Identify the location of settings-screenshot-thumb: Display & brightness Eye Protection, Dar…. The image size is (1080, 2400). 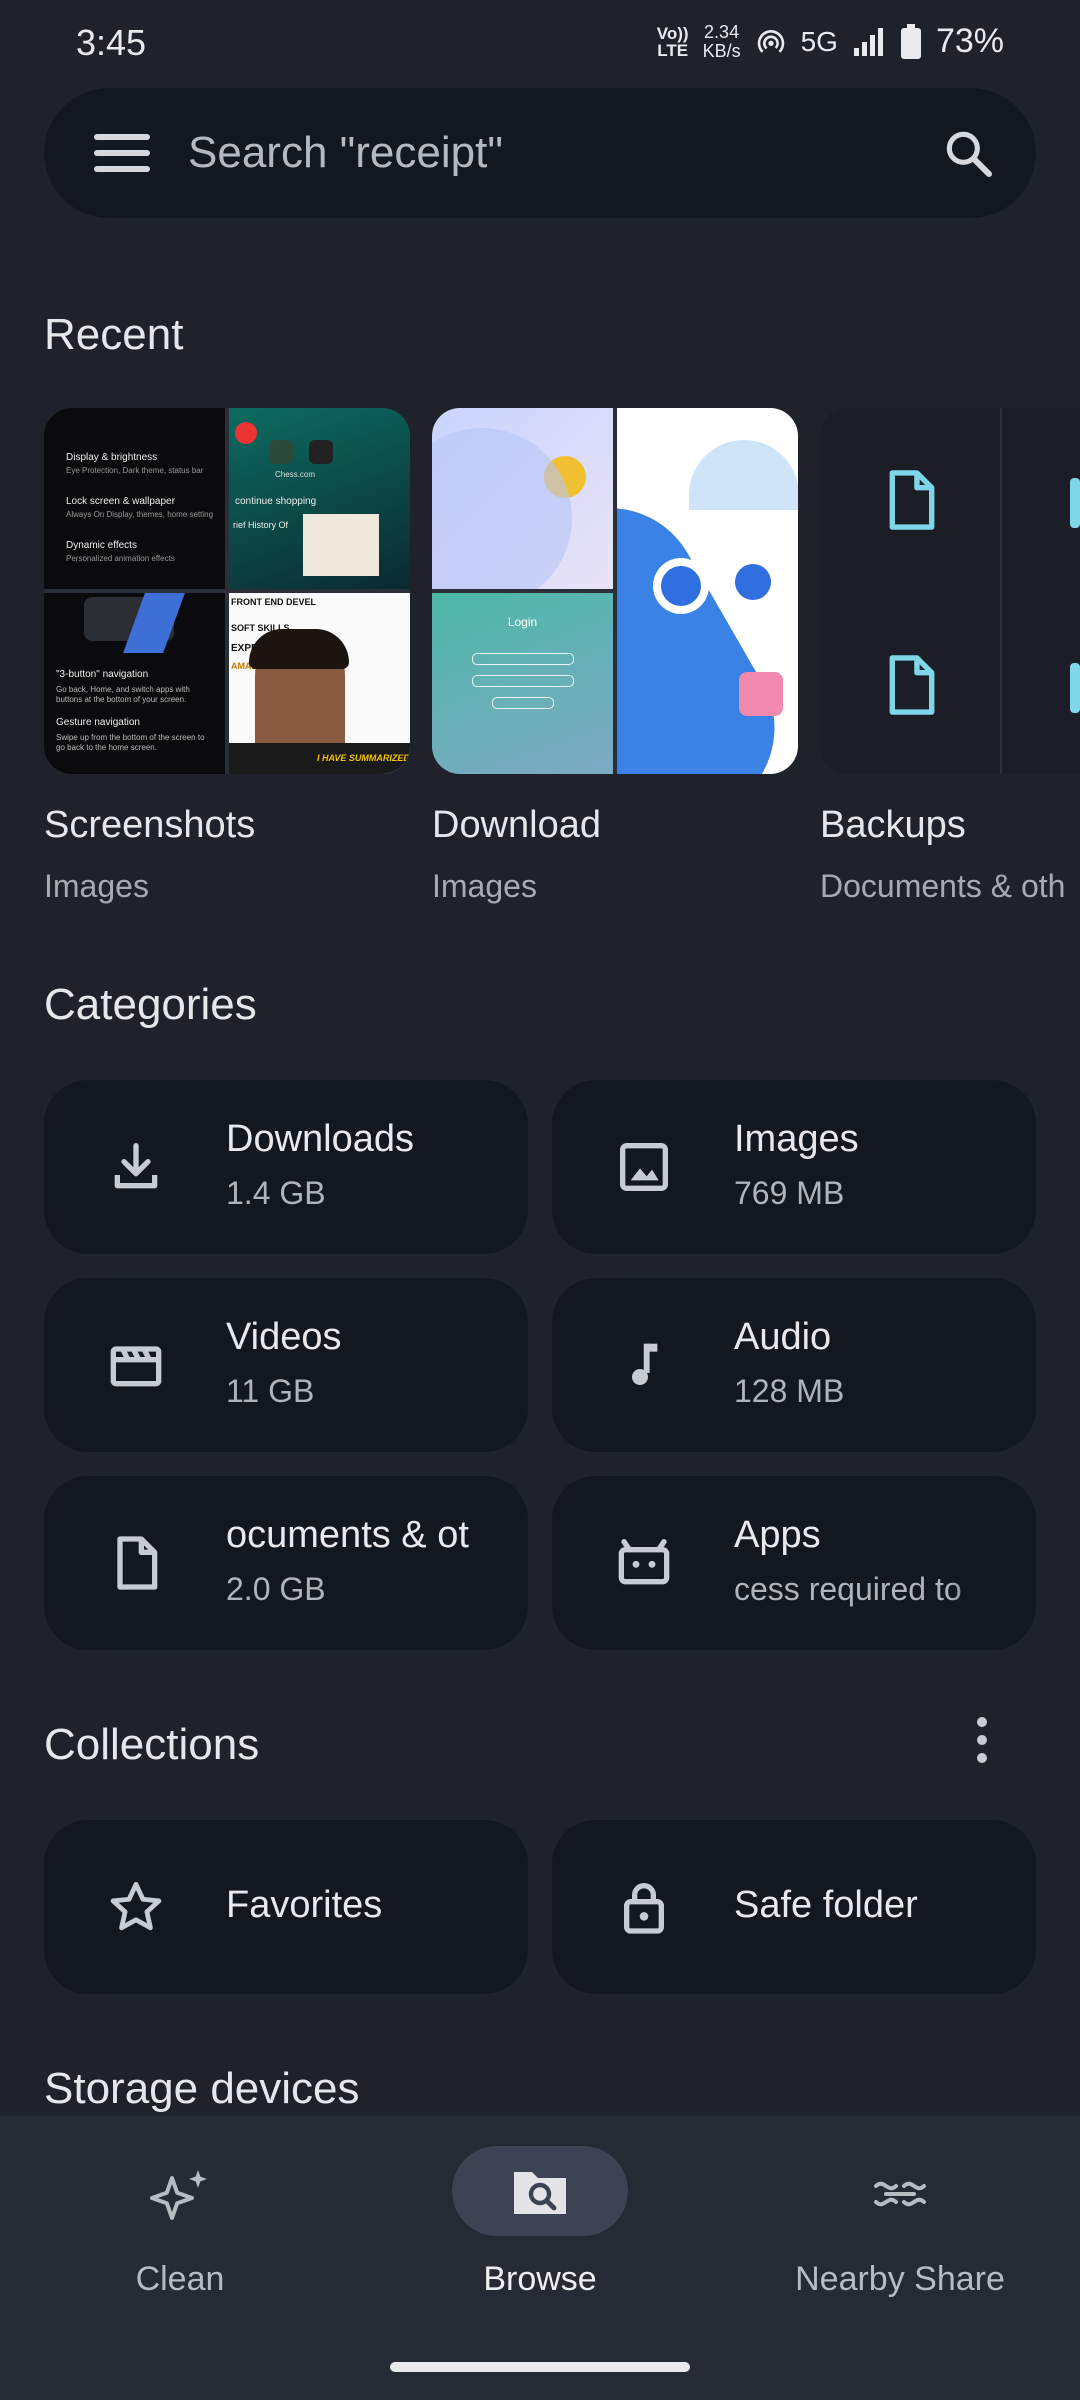
(134, 498).